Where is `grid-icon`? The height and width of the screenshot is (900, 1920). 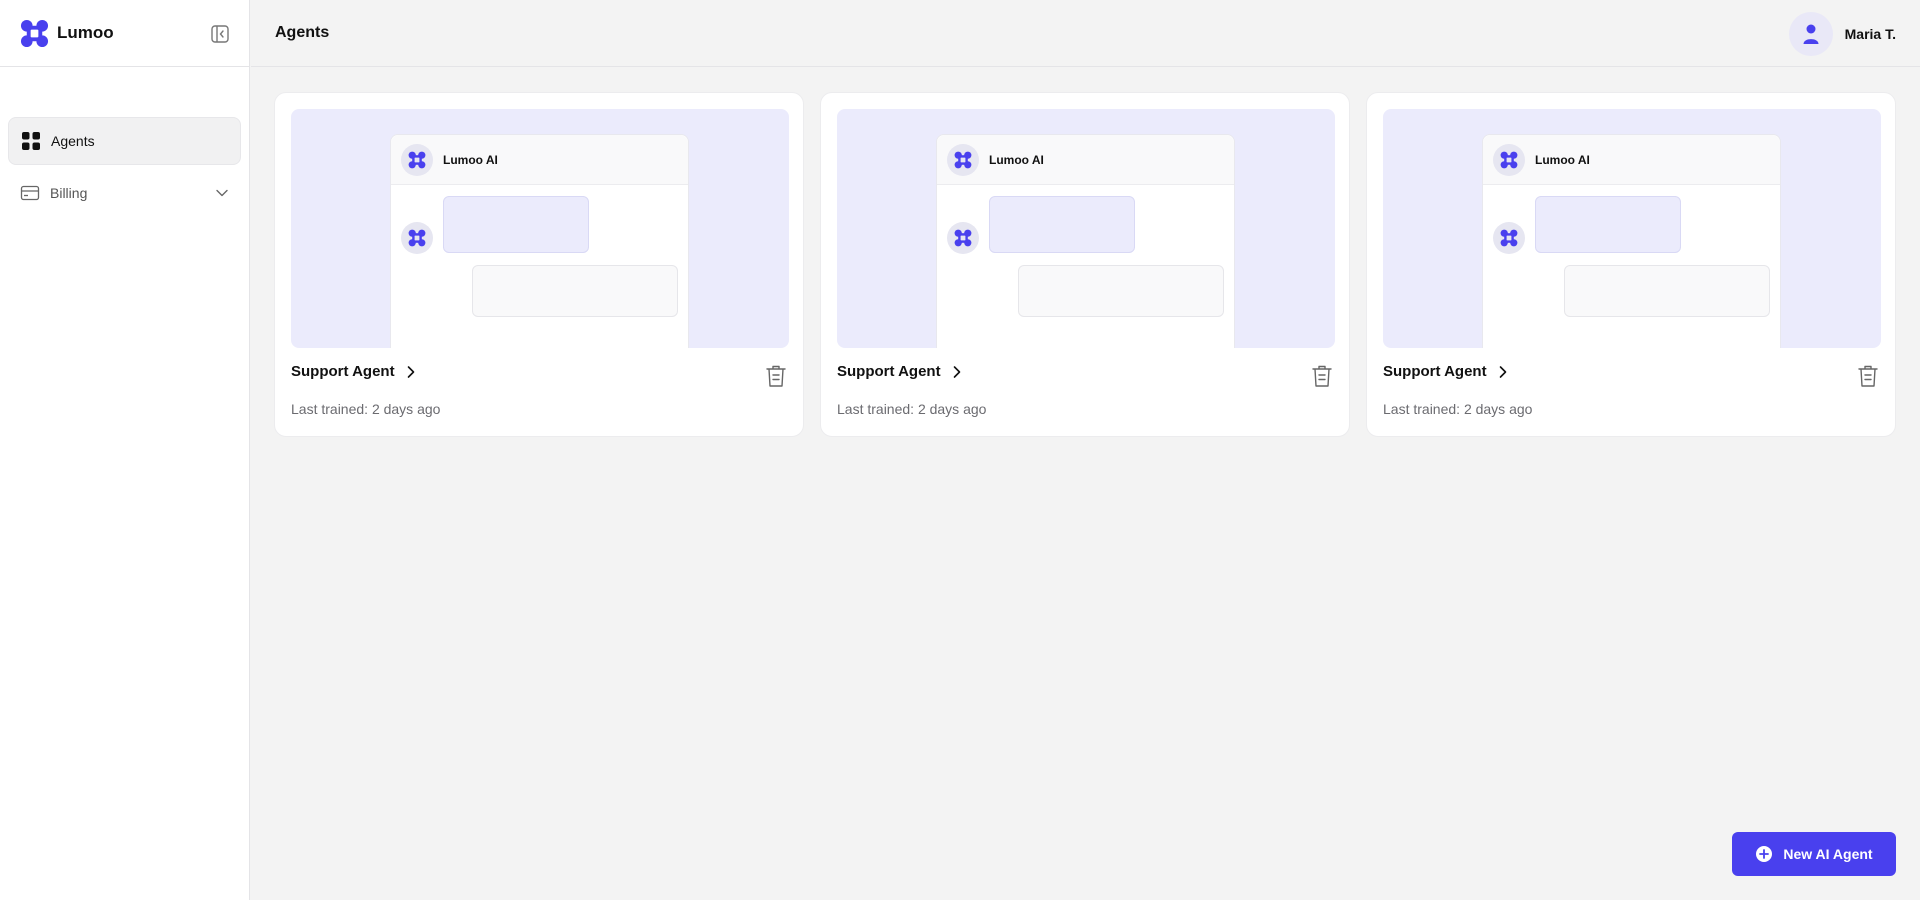
grid-icon is located at coordinates (31, 141).